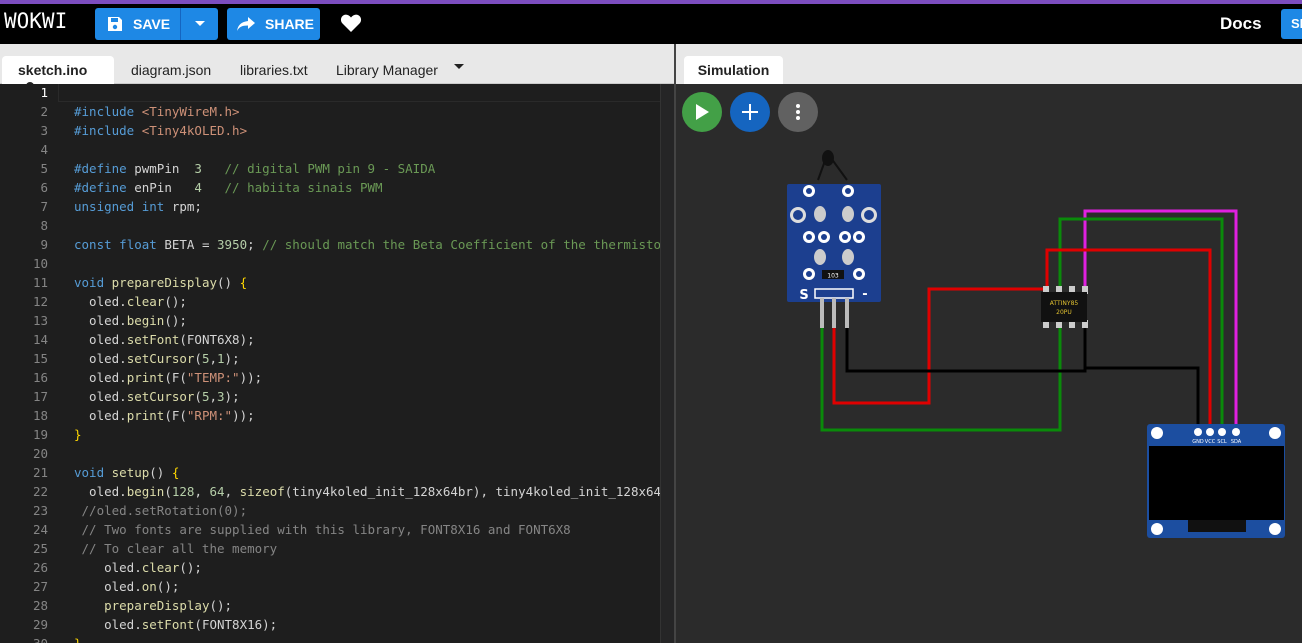  What do you see at coordinates (1216, 481) in the screenshot?
I see `ssd1306-oled-display: GND VCC SCL SDA` at bounding box center [1216, 481].